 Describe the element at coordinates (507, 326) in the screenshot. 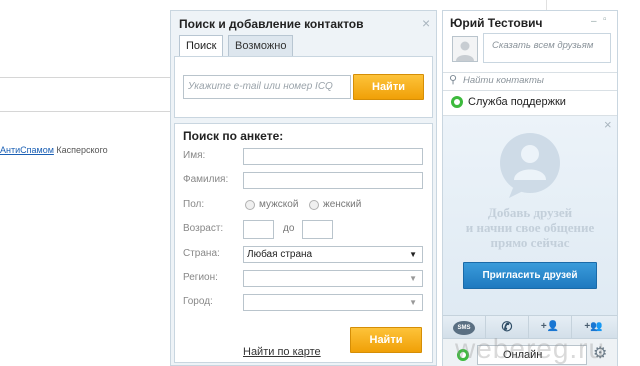

I see `phone-icon: ✆` at that location.